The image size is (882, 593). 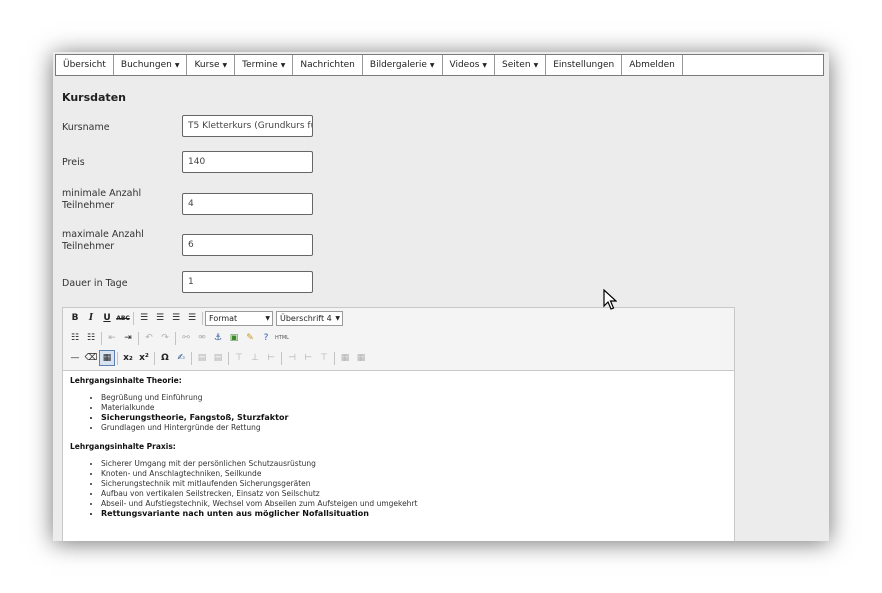 I want to click on row-after-icon: ⊥, so click(x=255, y=358).